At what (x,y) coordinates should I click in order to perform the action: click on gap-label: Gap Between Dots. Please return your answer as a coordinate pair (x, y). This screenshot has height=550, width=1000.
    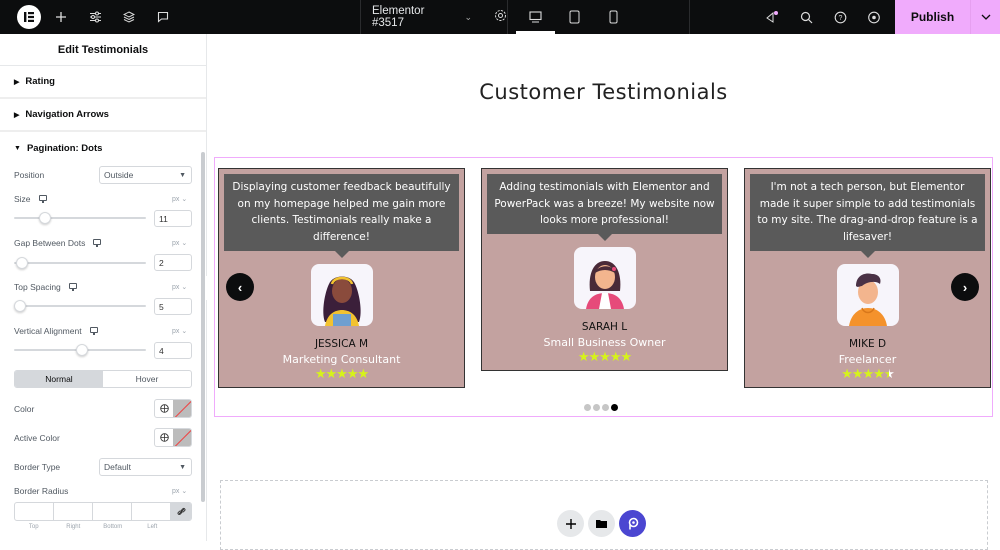
    Looking at the image, I should click on (58, 243).